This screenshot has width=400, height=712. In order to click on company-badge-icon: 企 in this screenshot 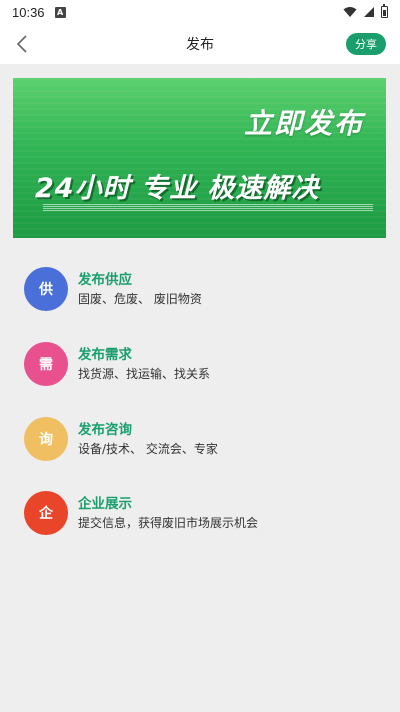, I will do `click(46, 513)`.